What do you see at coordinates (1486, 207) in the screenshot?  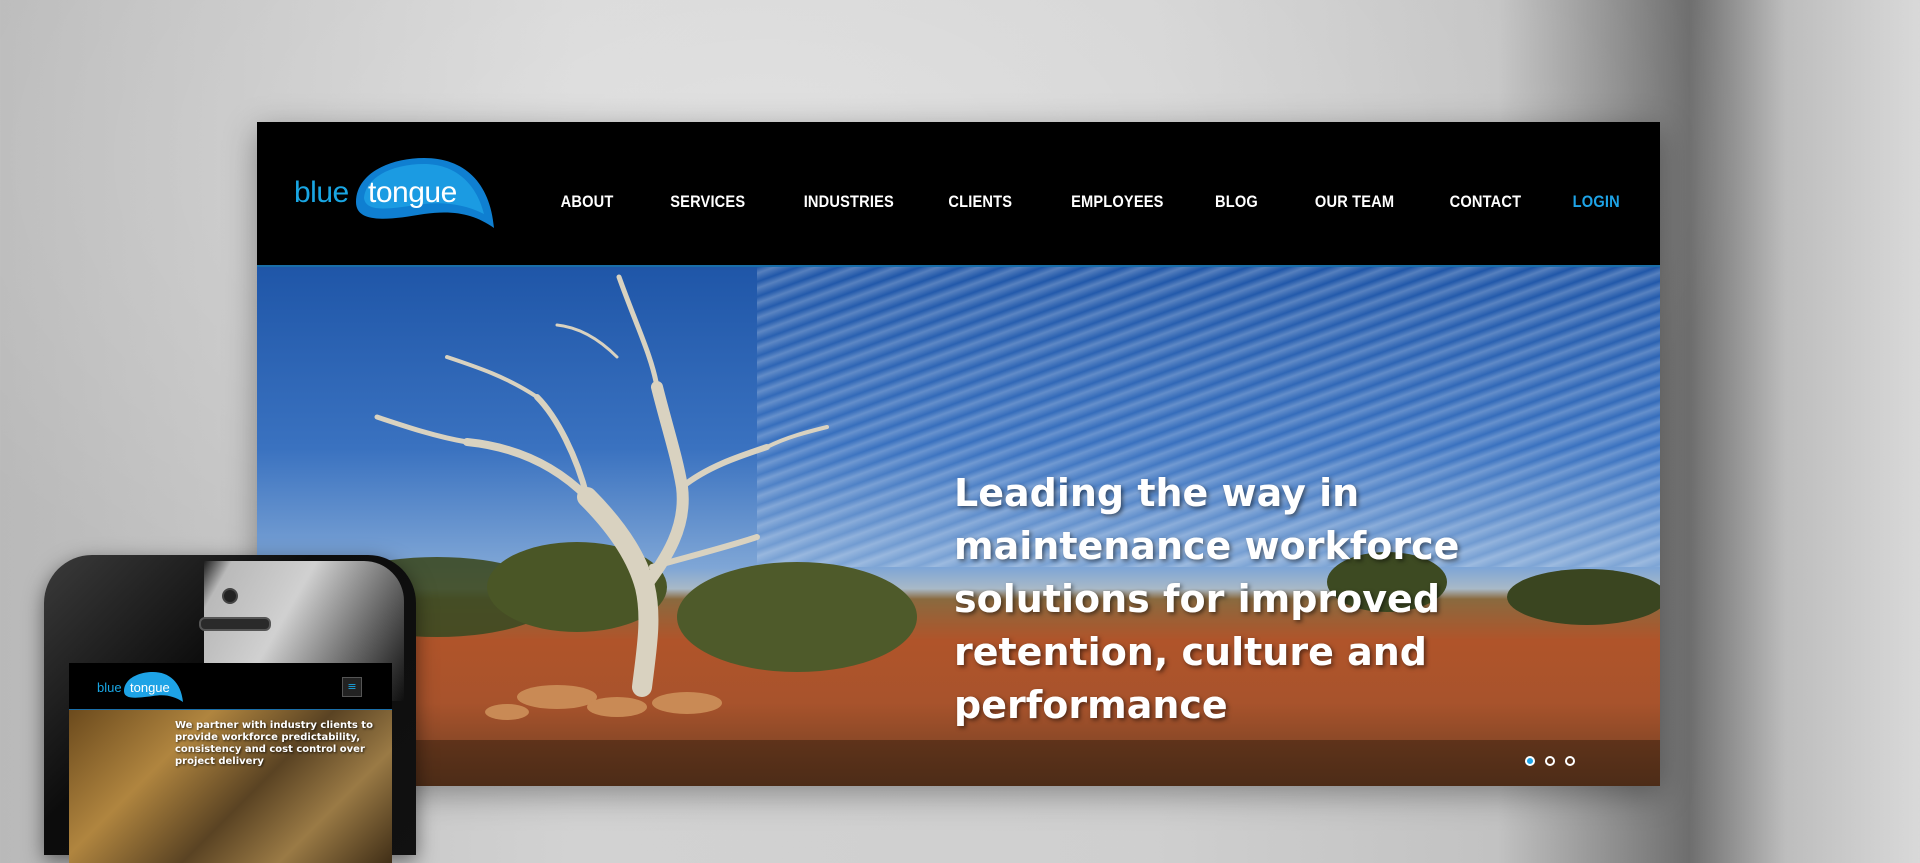 I see `nav-contact: CONTACT` at bounding box center [1486, 207].